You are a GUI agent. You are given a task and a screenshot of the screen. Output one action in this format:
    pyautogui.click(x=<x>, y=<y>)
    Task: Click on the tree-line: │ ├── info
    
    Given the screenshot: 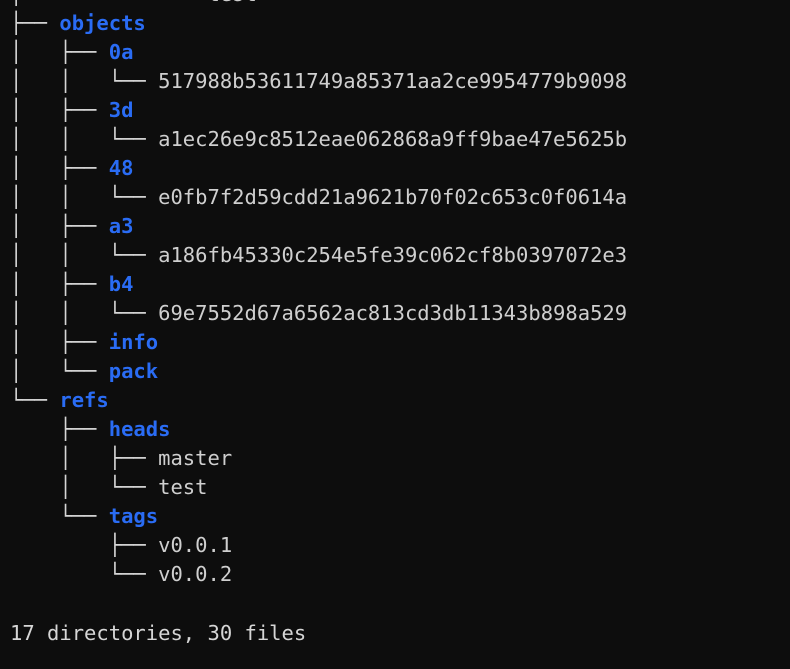 What is the action you would take?
    pyautogui.click(x=318, y=342)
    